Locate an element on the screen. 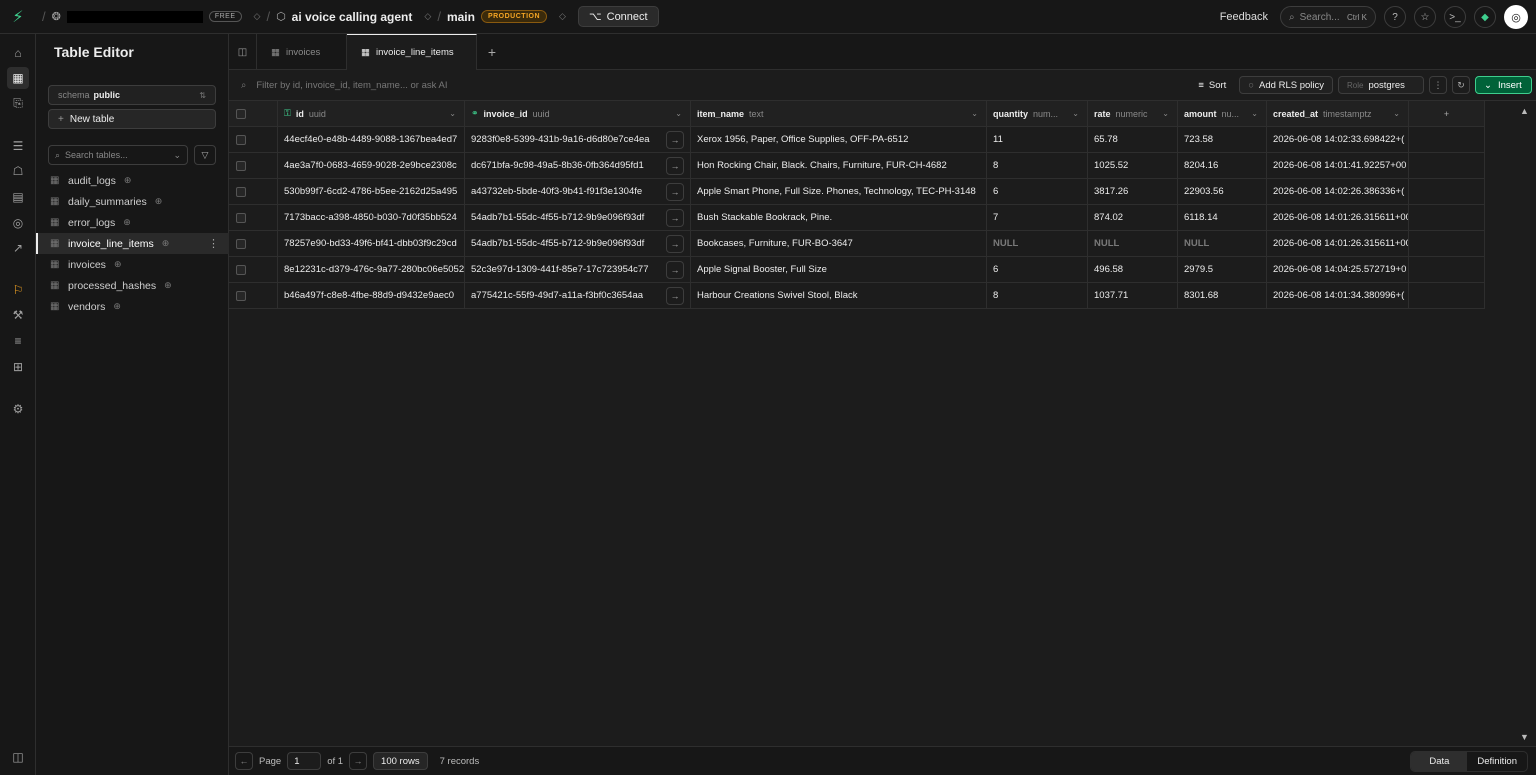  cell-invoice-id: a43732eb-5bde-40f3-9b41-f91f3e1304fe → is located at coordinates (578, 191).